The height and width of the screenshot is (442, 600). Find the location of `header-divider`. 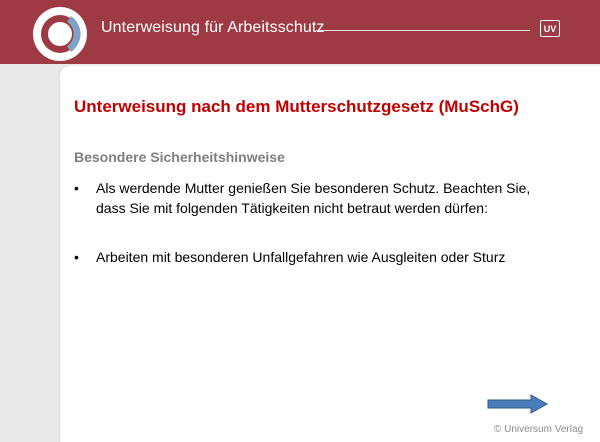

header-divider is located at coordinates (423, 30).